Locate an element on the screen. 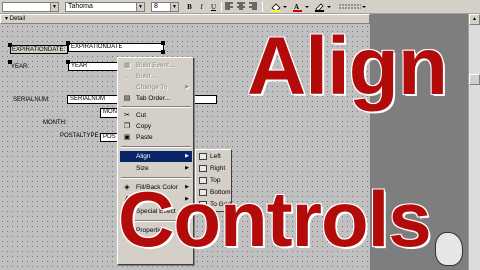  line-color-icon is located at coordinates (323, 7).